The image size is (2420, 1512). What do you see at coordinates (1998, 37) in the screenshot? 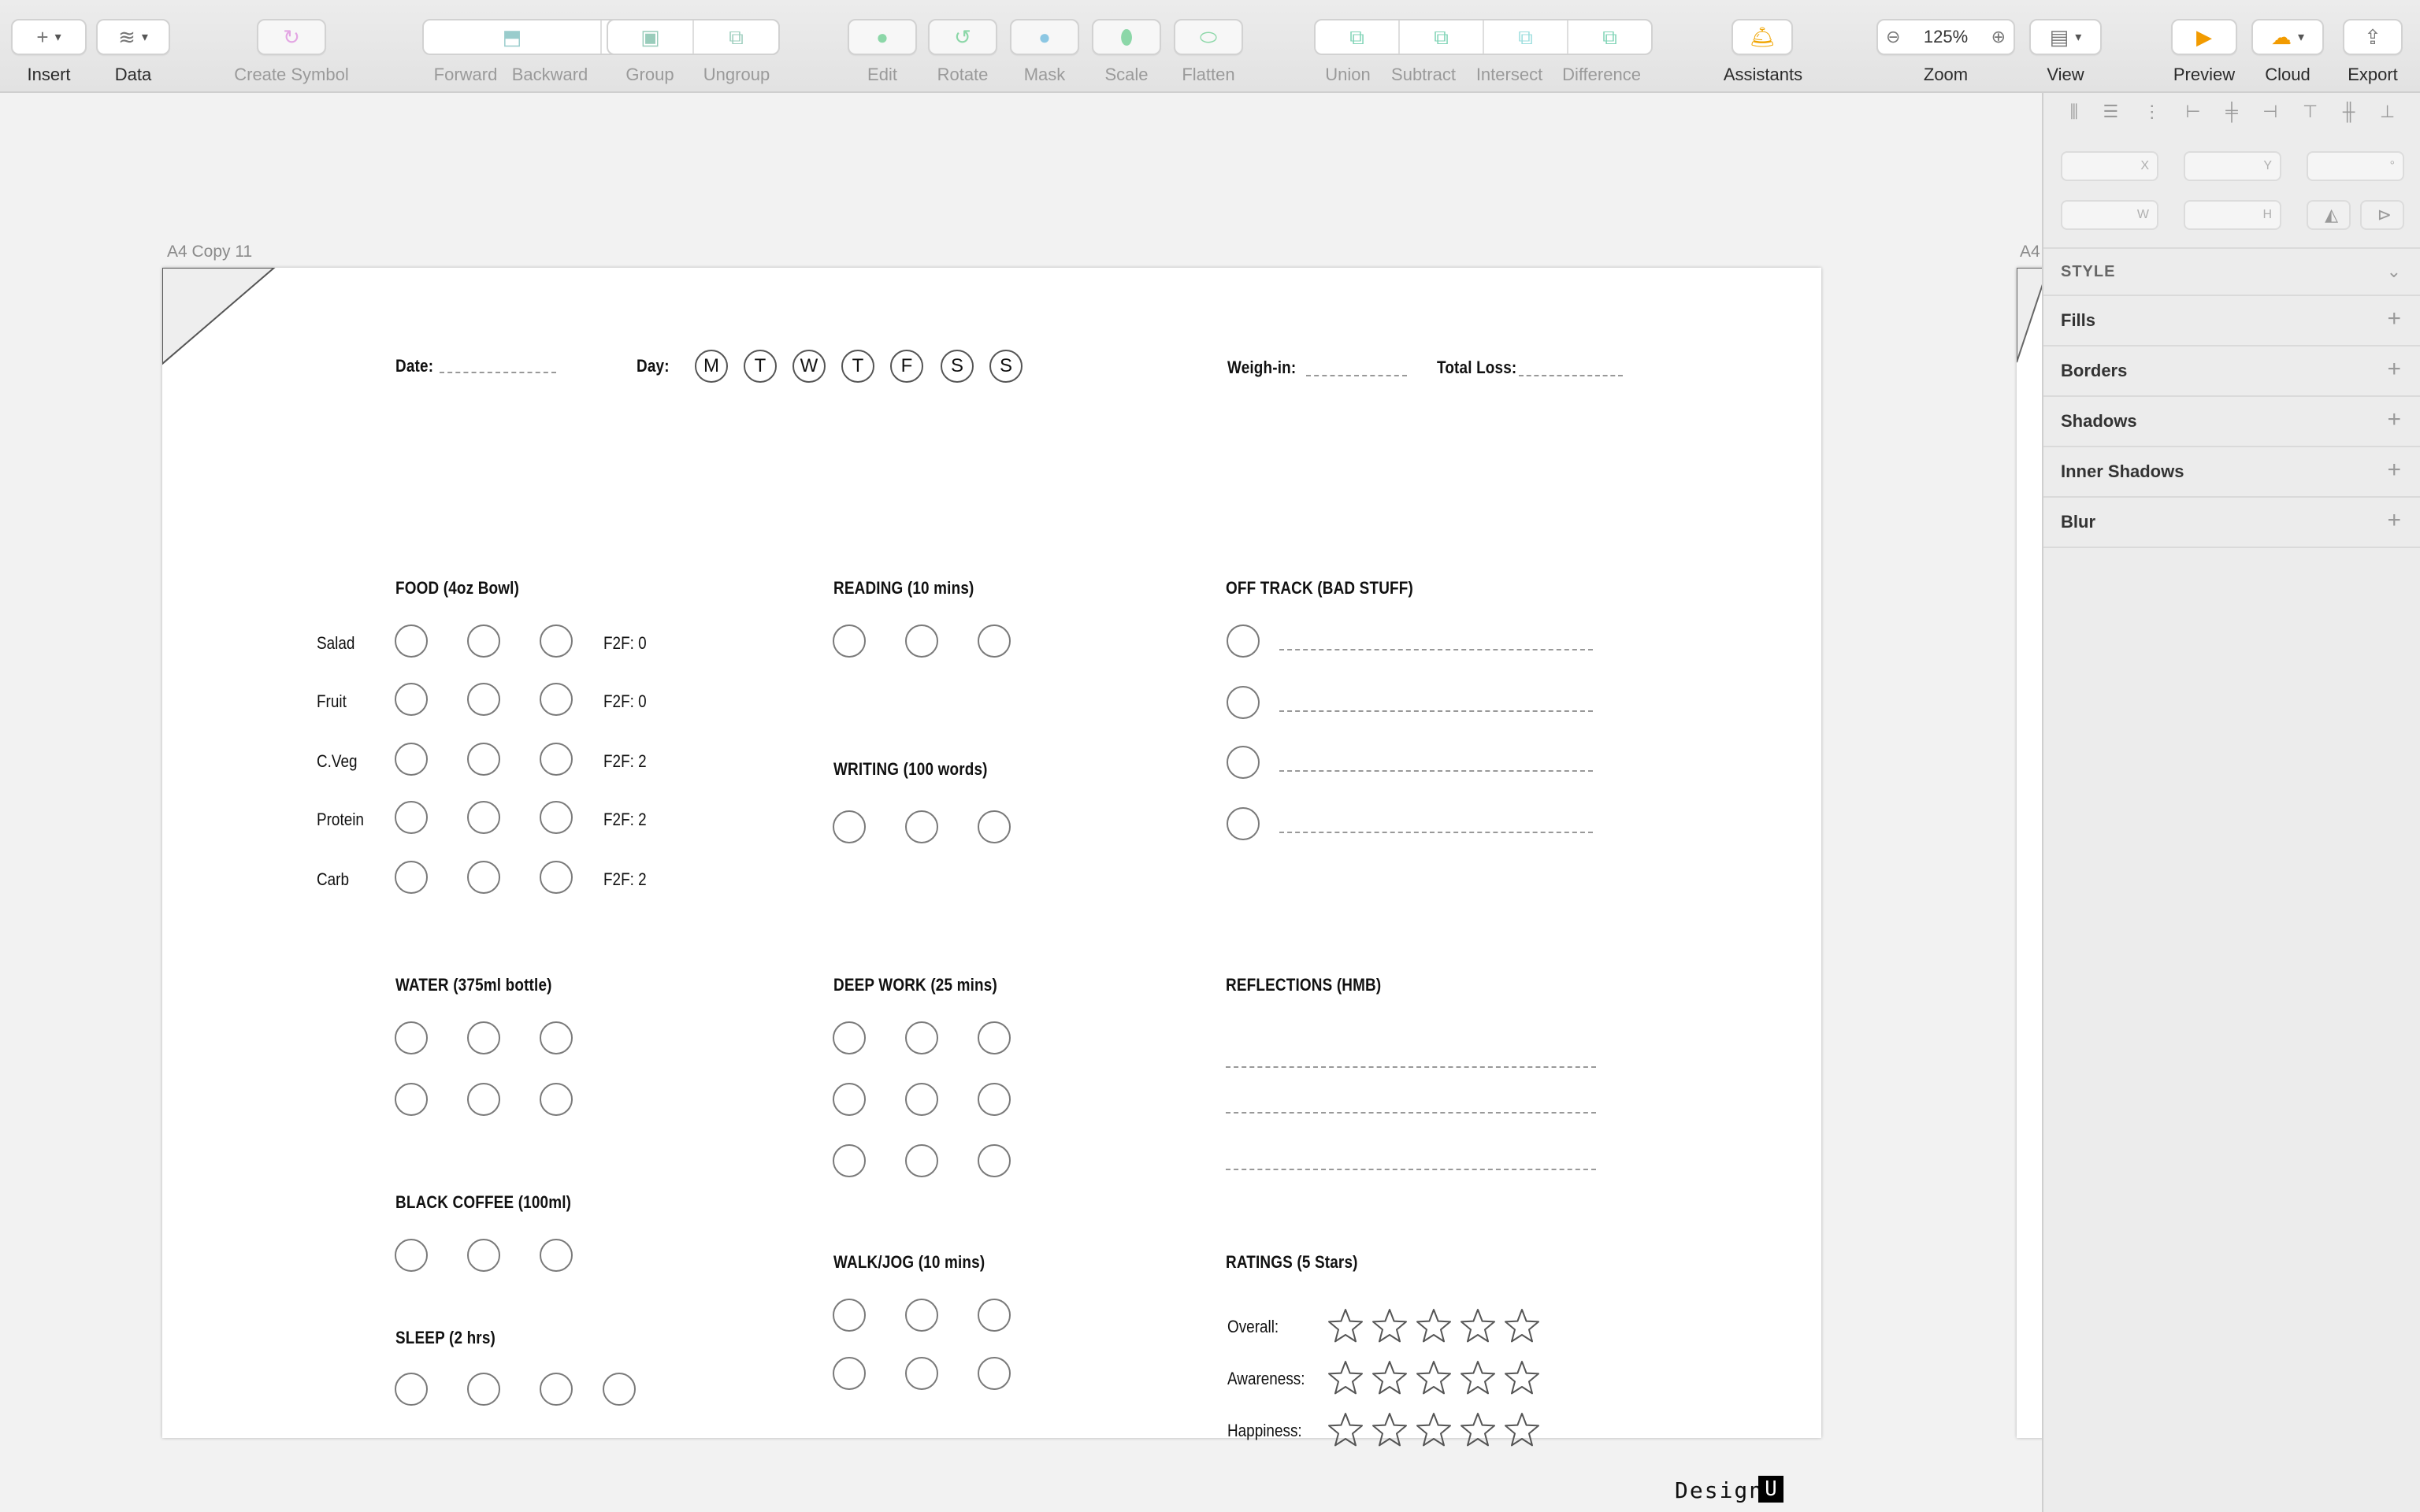
I see `zoom-in-icon: ⊕` at bounding box center [1998, 37].